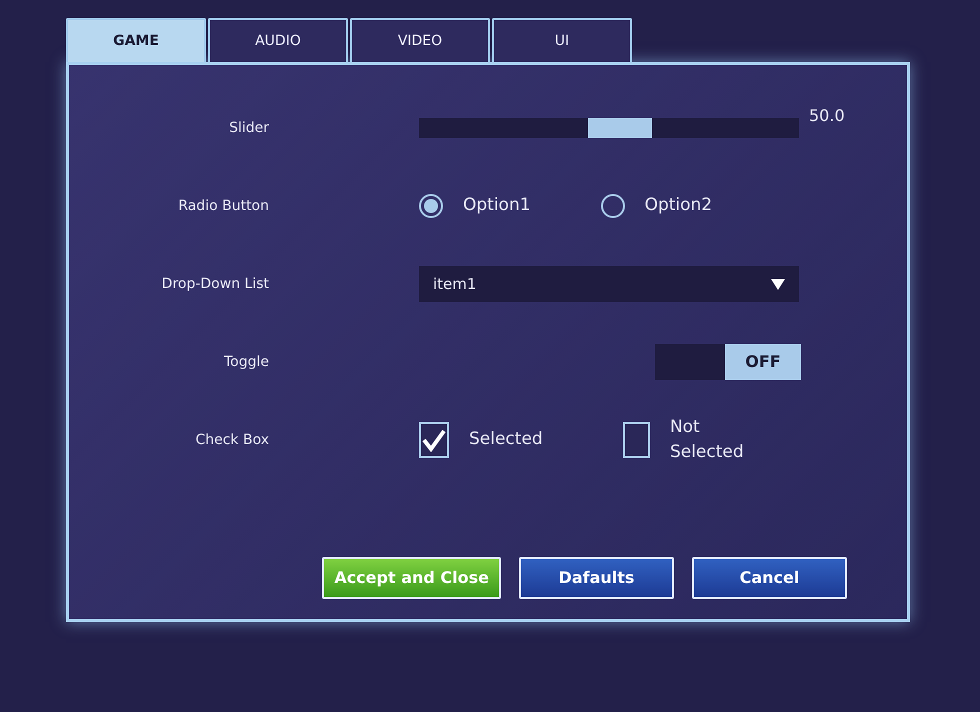 The width and height of the screenshot is (980, 712). What do you see at coordinates (278, 40) in the screenshot?
I see `tab: AUDIO` at bounding box center [278, 40].